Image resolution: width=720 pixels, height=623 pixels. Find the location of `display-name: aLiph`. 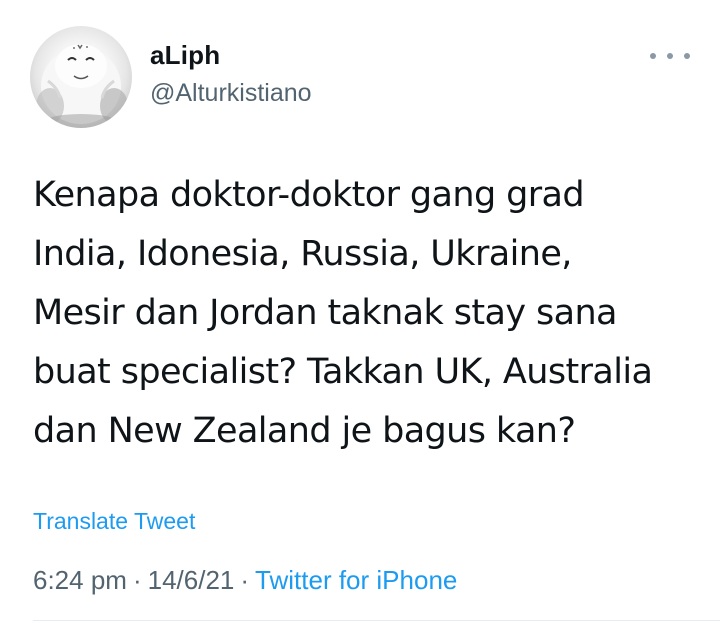

display-name: aLiph is located at coordinates (185, 55).